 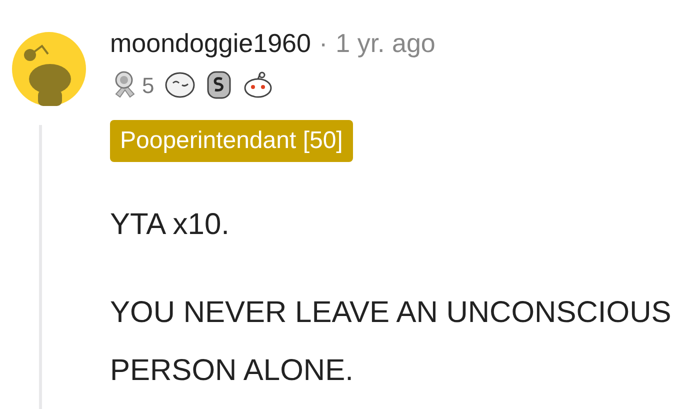 I want to click on award-count: 5, so click(x=148, y=86).